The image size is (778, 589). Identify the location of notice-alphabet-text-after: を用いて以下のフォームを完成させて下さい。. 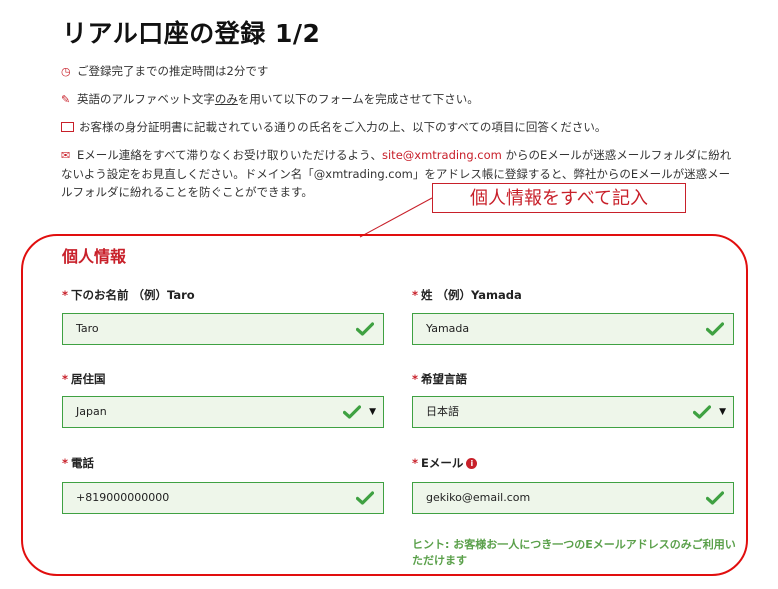
(358, 99).